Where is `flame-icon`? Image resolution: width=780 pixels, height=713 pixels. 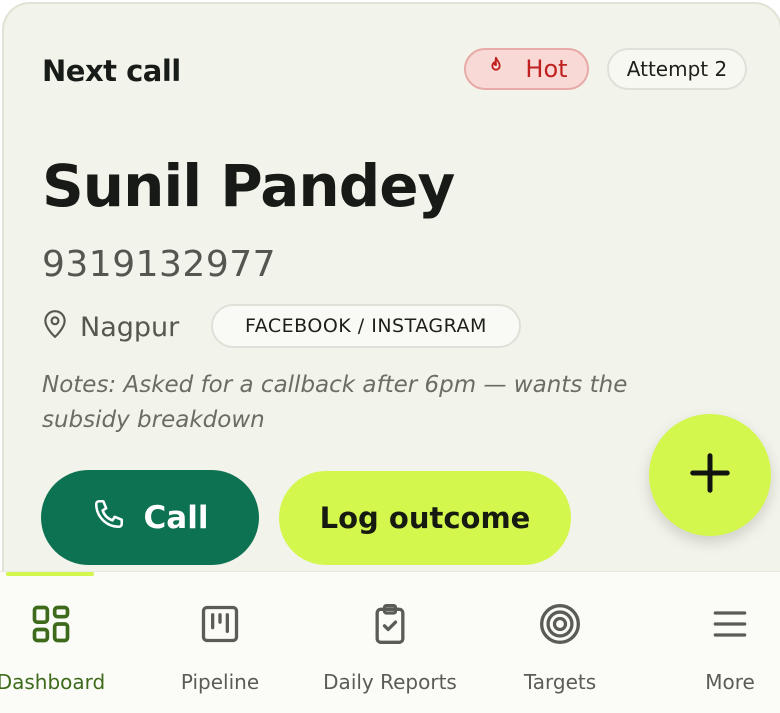
flame-icon is located at coordinates (496, 69).